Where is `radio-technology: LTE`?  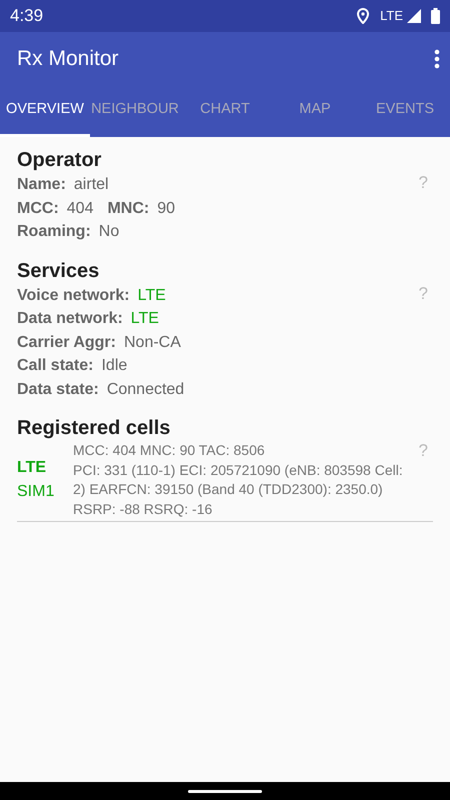
radio-technology: LTE is located at coordinates (32, 468).